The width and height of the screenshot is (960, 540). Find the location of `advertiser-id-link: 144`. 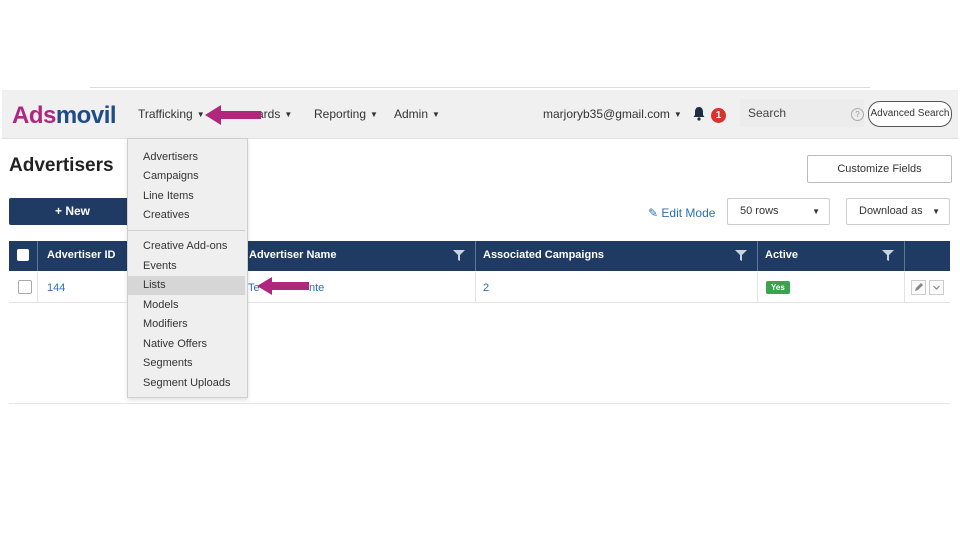

advertiser-id-link: 144 is located at coordinates (56, 288).